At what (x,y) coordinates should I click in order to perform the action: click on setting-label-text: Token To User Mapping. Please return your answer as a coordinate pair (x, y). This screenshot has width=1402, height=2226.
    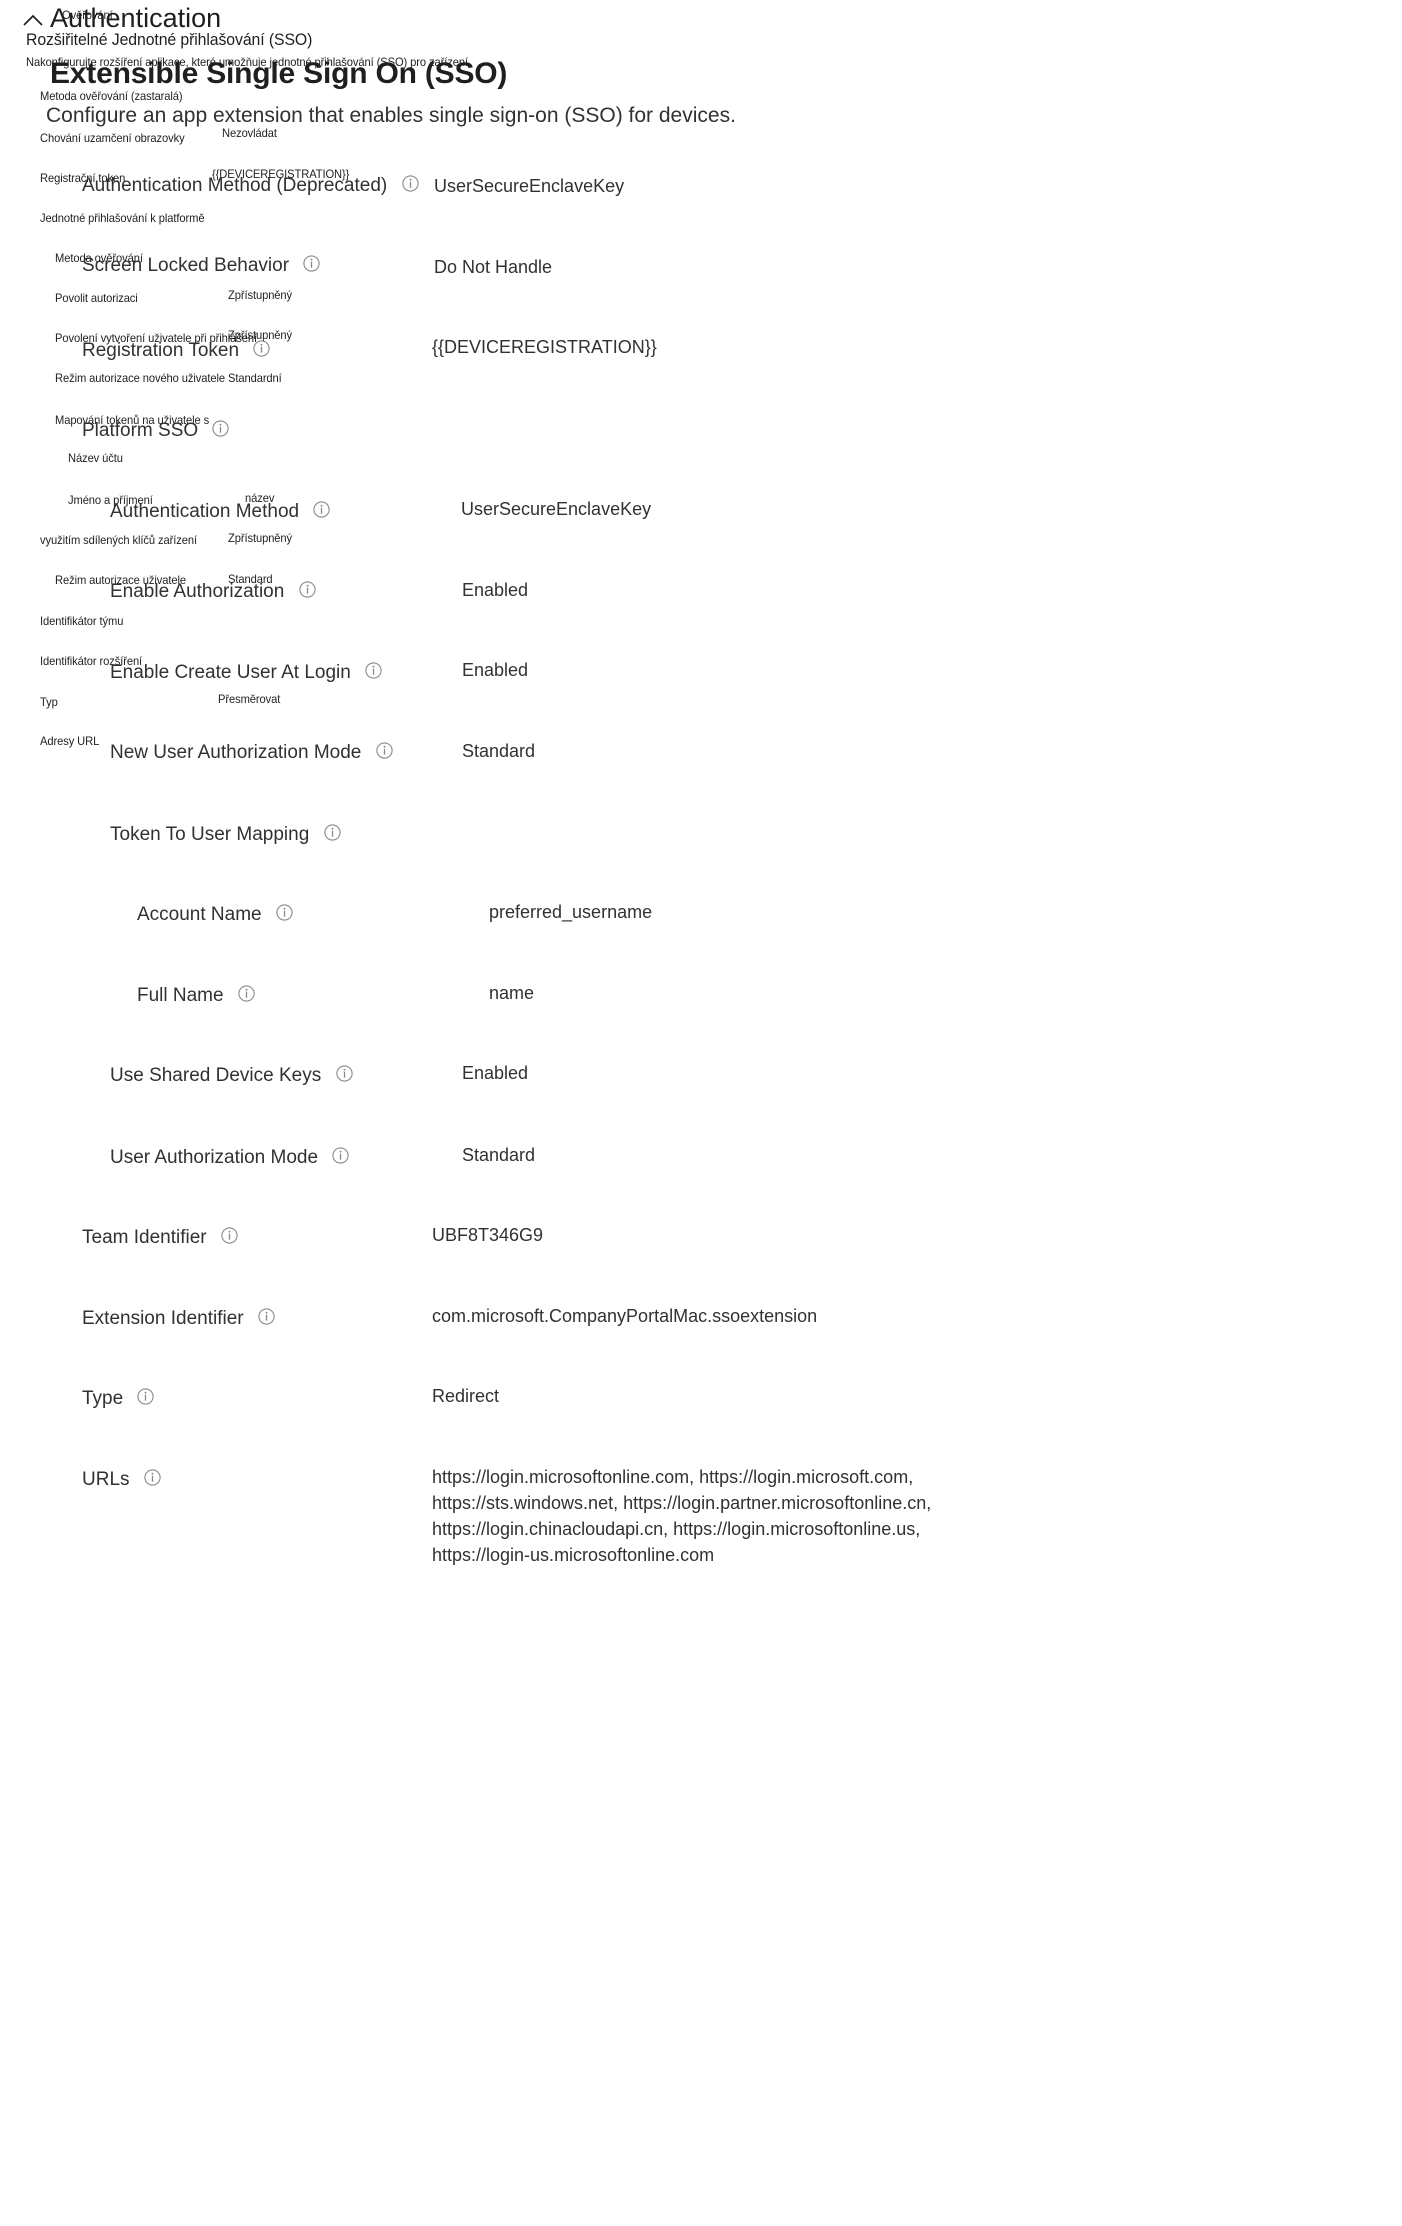
    Looking at the image, I should click on (210, 834).